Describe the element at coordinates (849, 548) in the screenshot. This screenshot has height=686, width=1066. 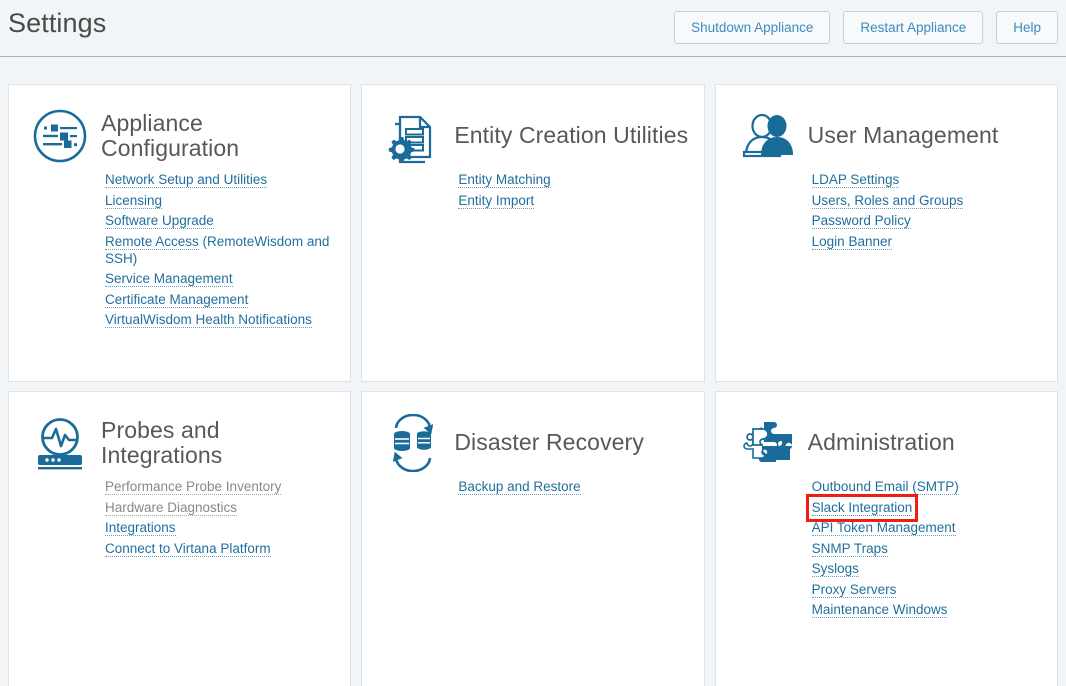
I see `settings-link: SNMP Traps` at that location.